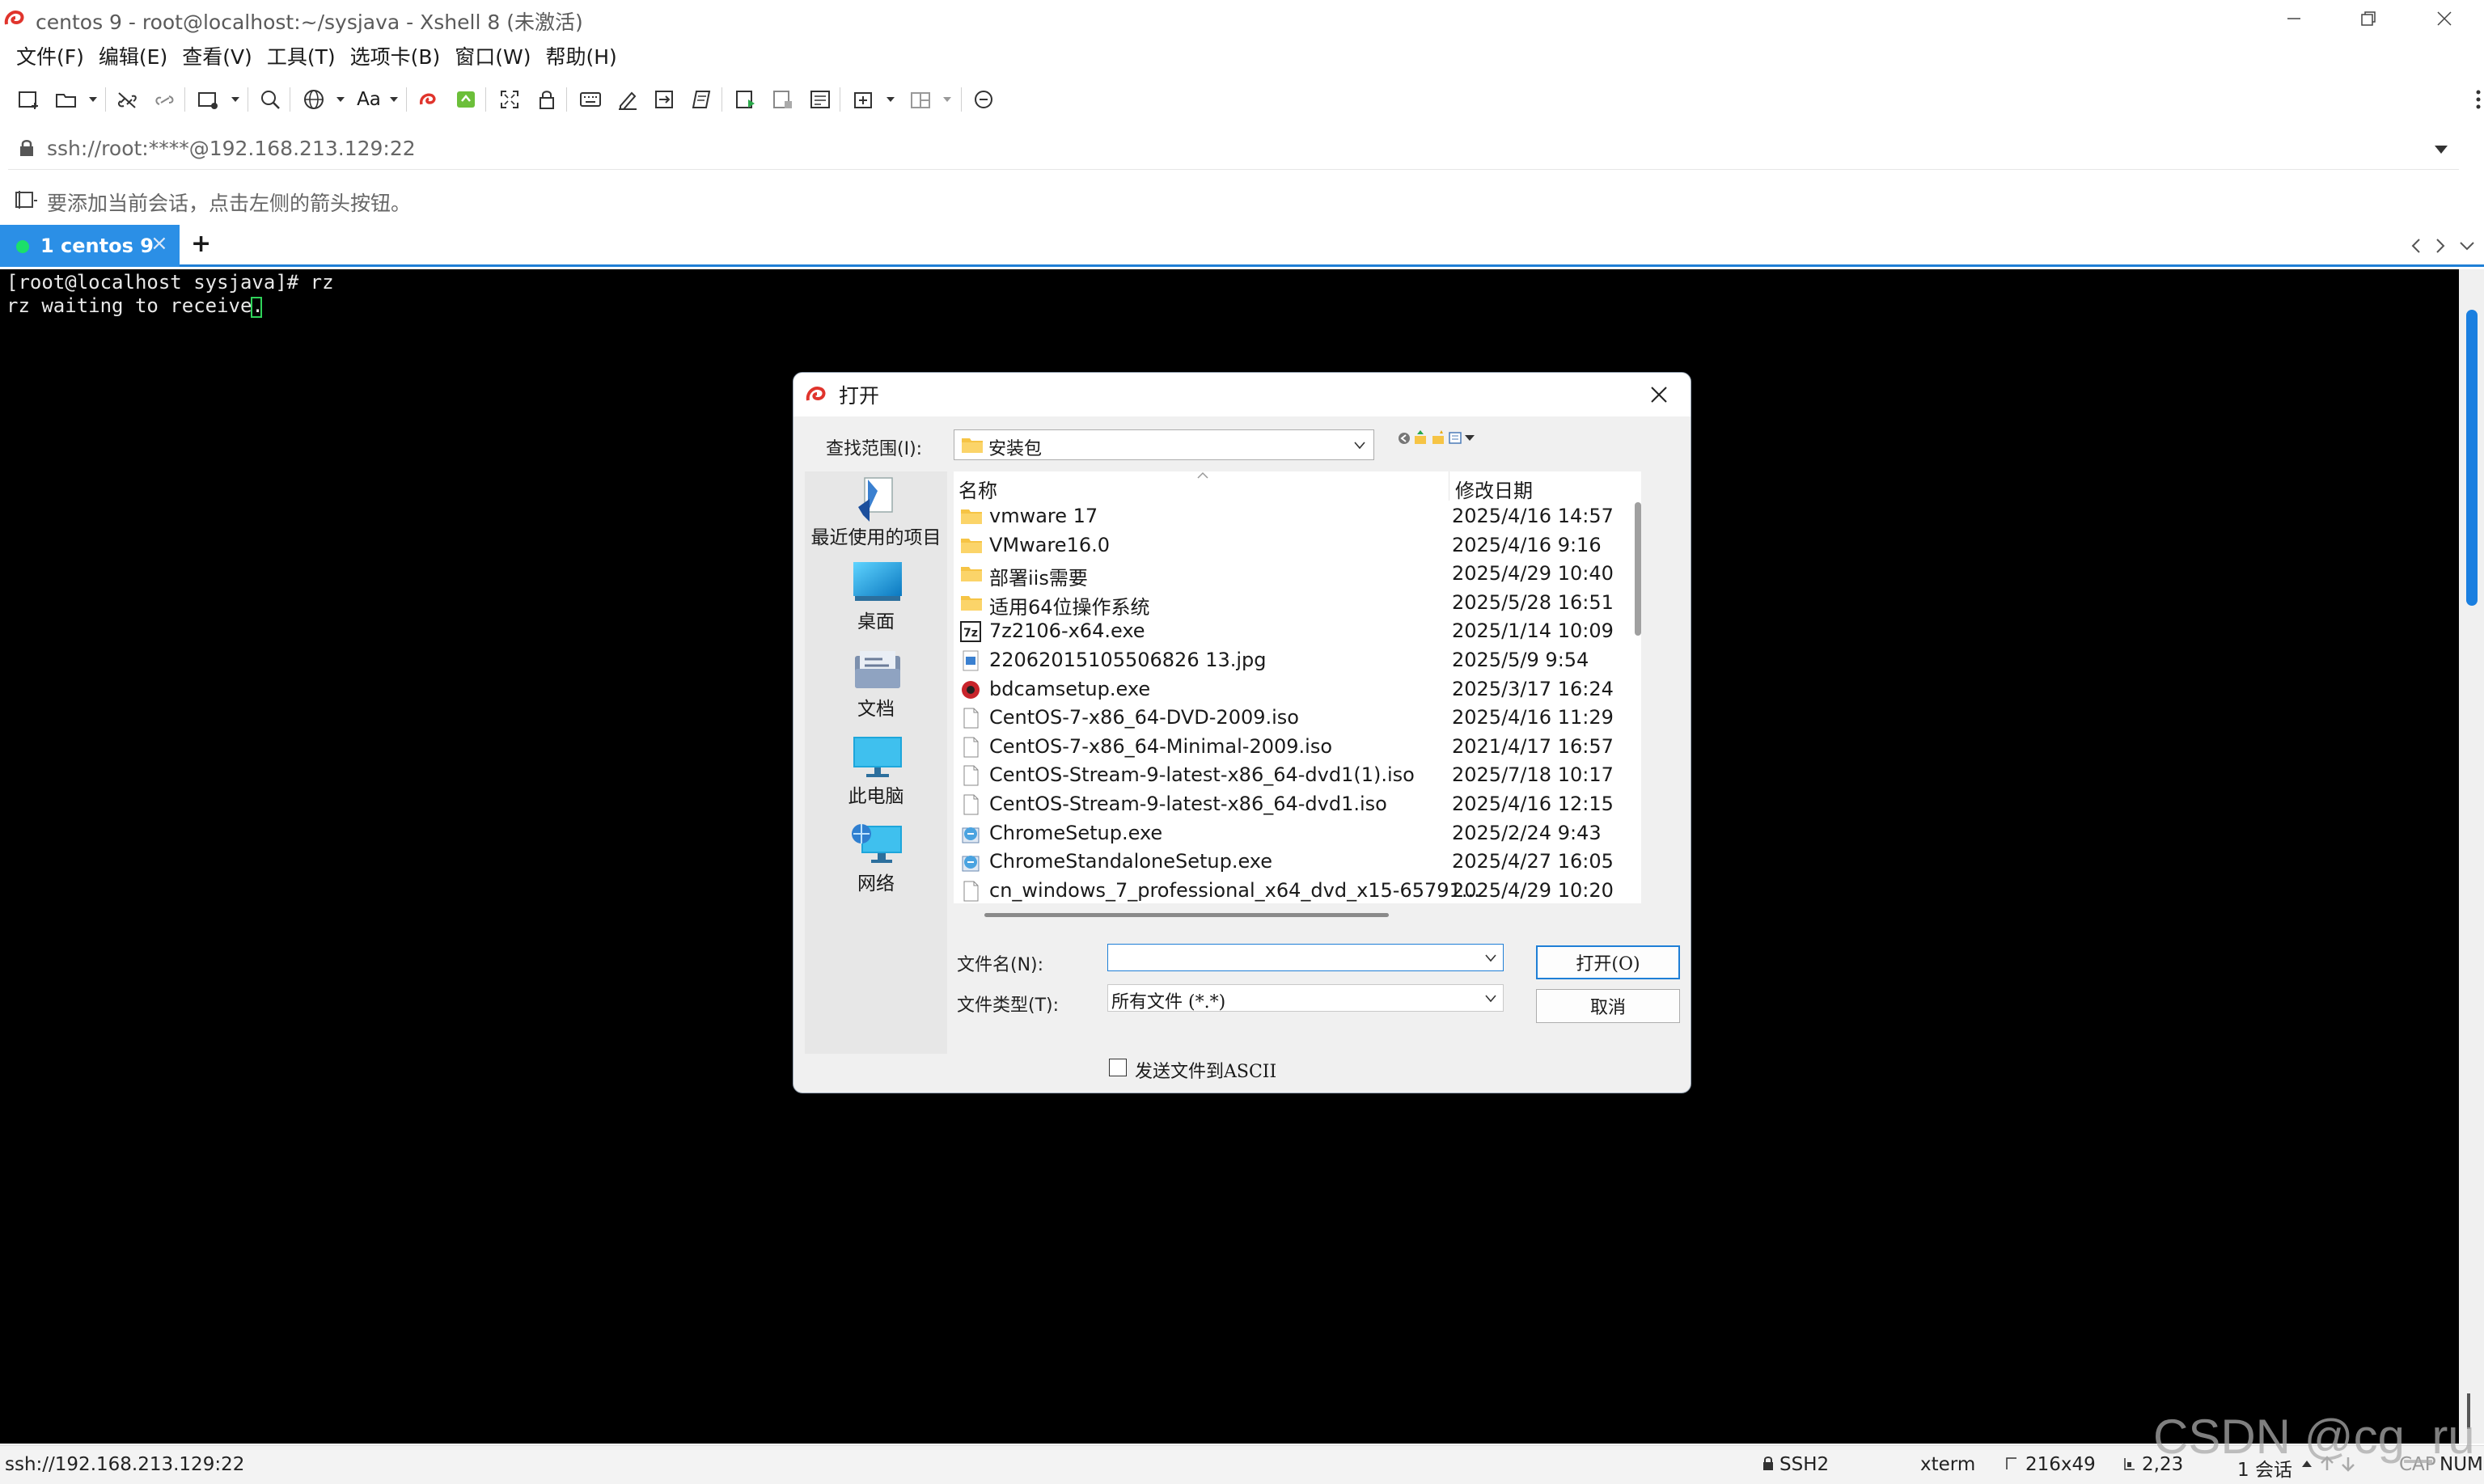 The width and height of the screenshot is (2484, 1484). Describe the element at coordinates (235, 99) in the screenshot. I see `new-window-dropdown-icon` at that location.